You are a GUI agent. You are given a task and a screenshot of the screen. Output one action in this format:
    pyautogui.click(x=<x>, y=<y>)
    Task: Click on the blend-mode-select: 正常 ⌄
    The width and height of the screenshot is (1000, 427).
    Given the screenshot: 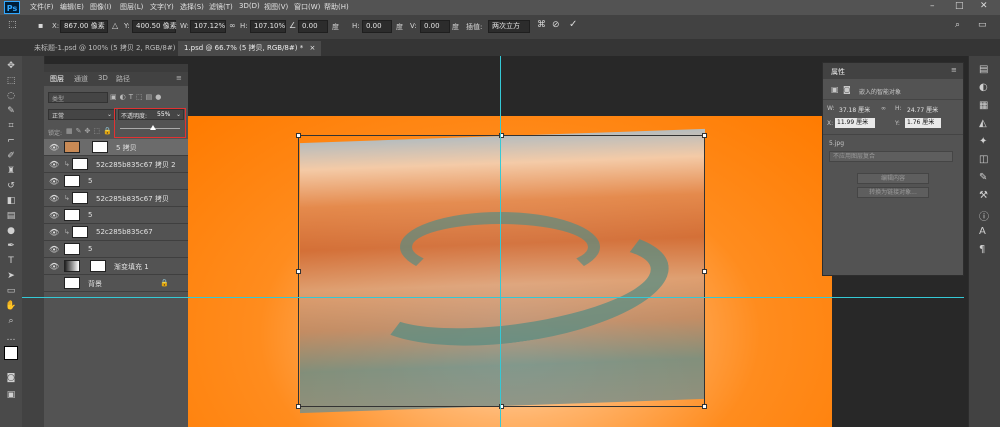 What is the action you would take?
    pyautogui.click(x=82, y=114)
    